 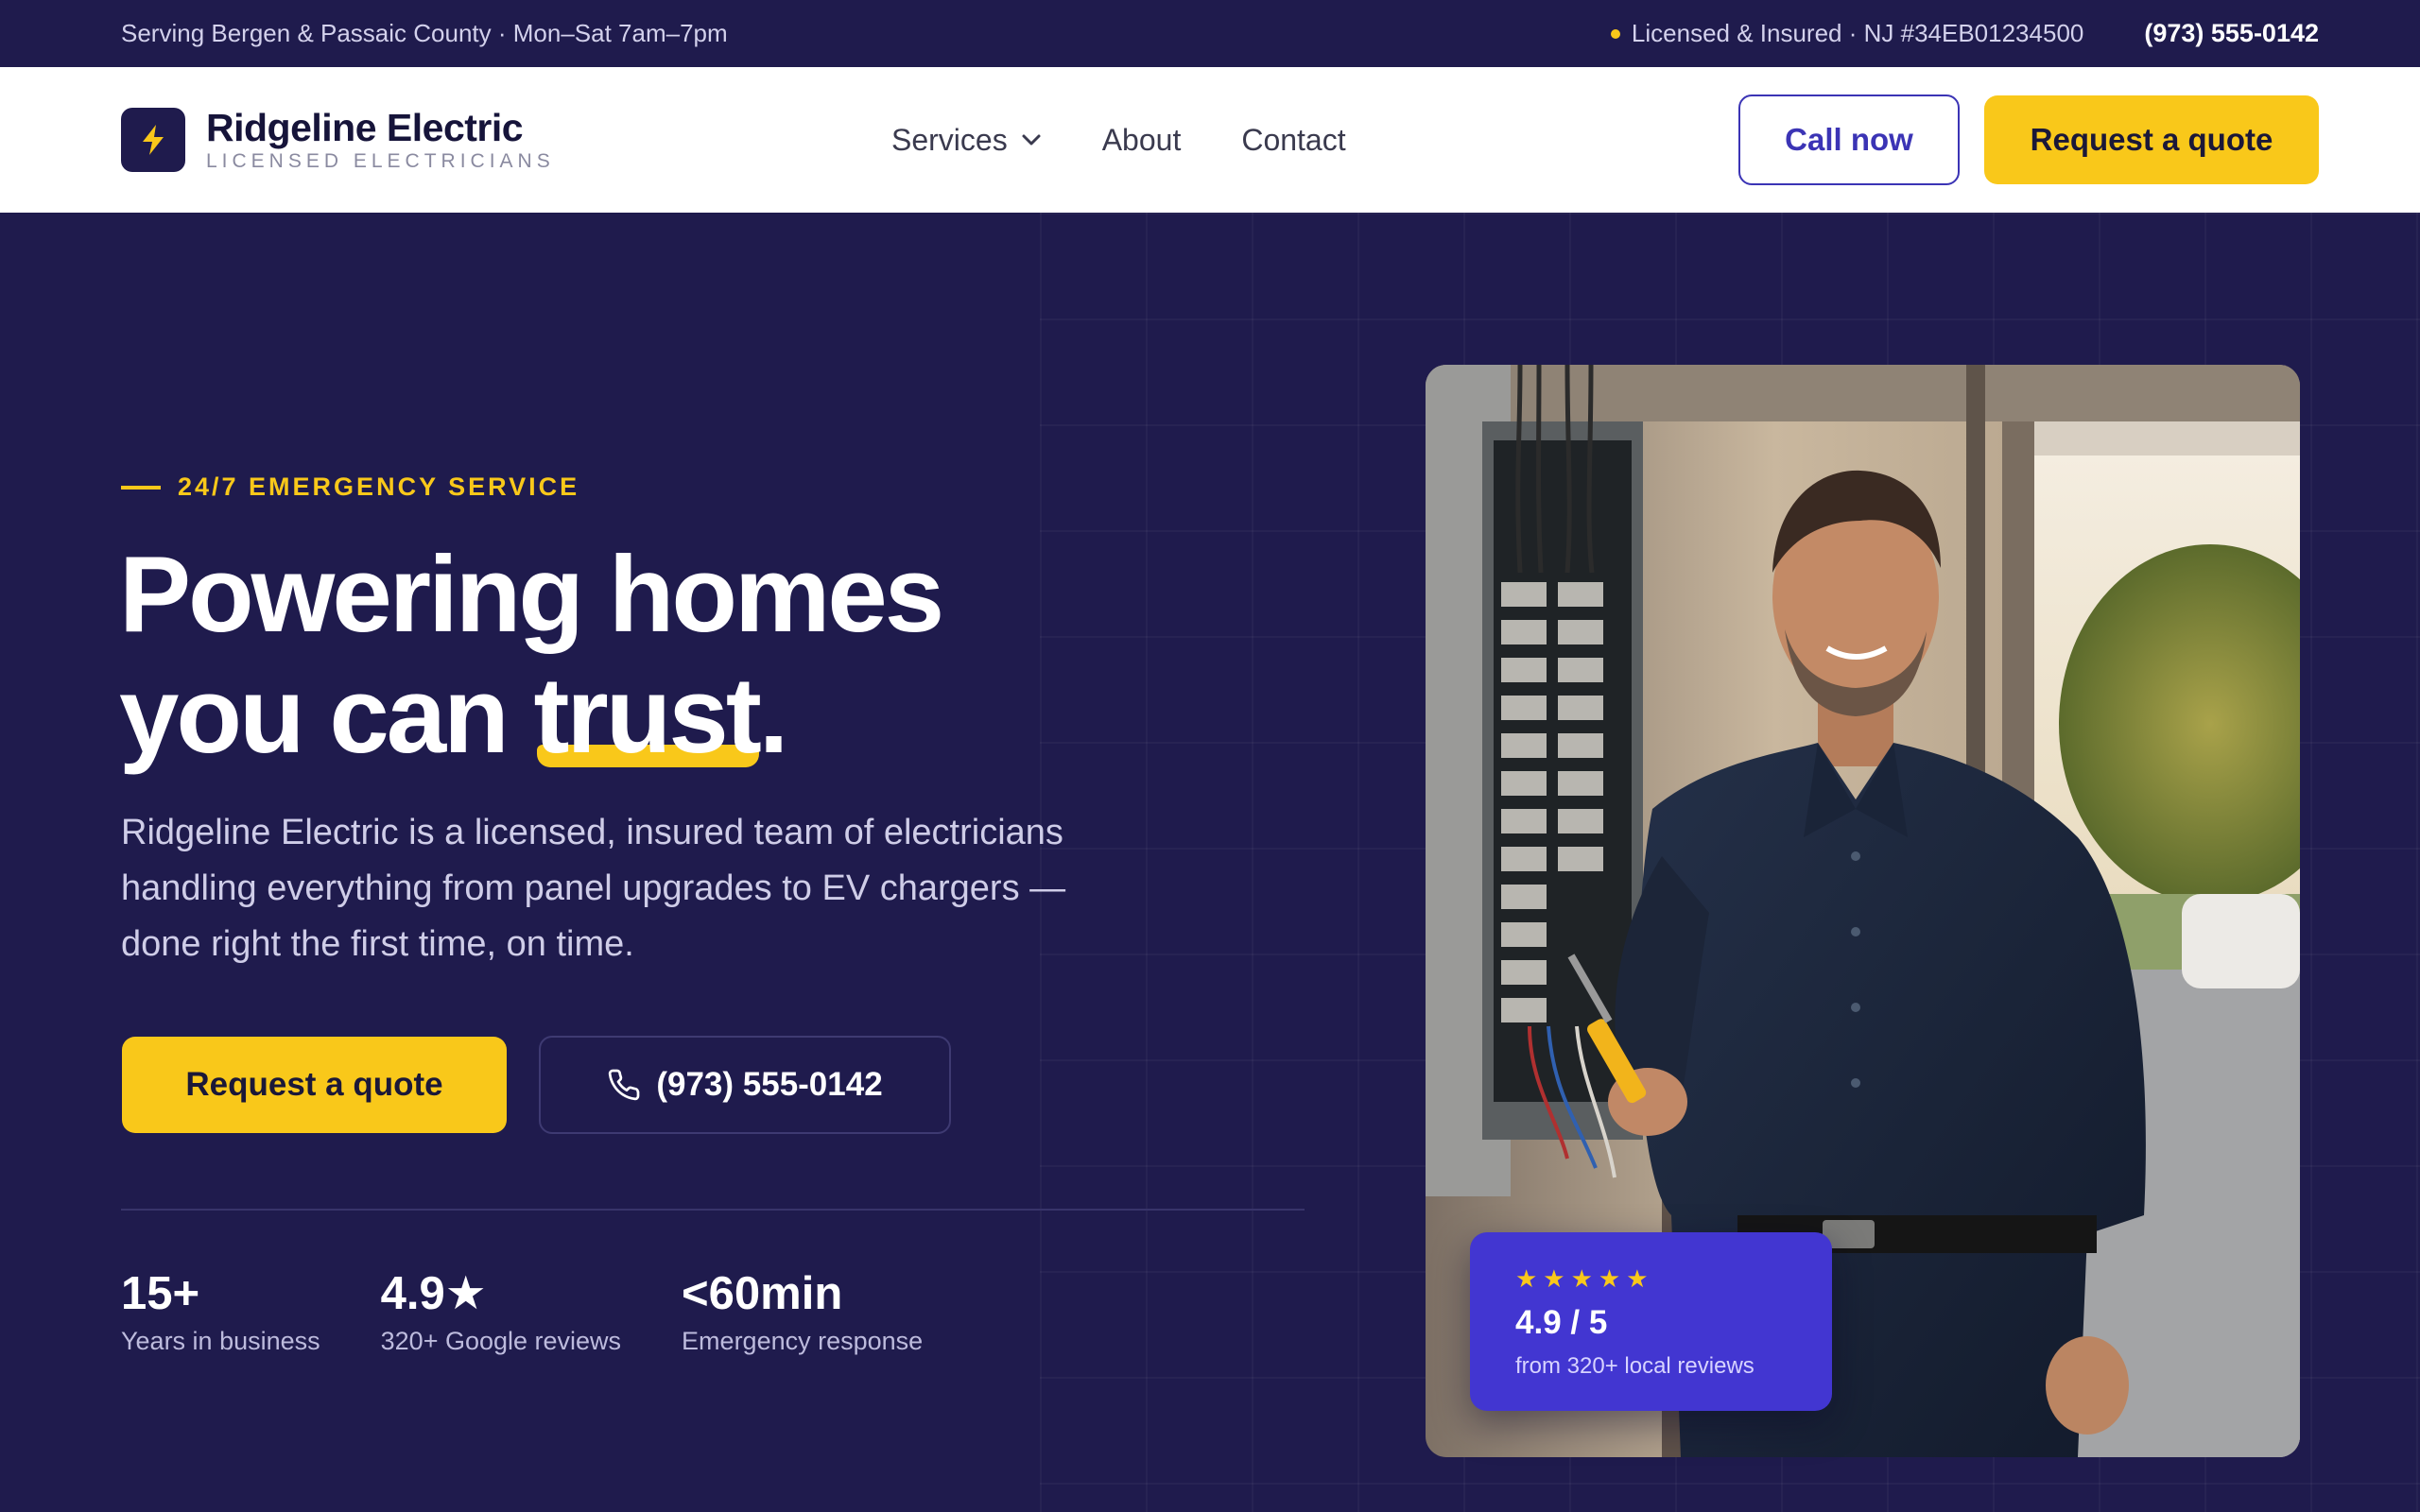 What do you see at coordinates (713, 1210) in the screenshot?
I see `hero-divider` at bounding box center [713, 1210].